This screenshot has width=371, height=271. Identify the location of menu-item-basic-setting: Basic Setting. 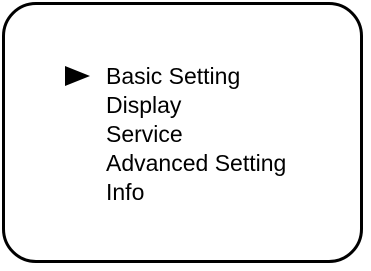
(175, 76).